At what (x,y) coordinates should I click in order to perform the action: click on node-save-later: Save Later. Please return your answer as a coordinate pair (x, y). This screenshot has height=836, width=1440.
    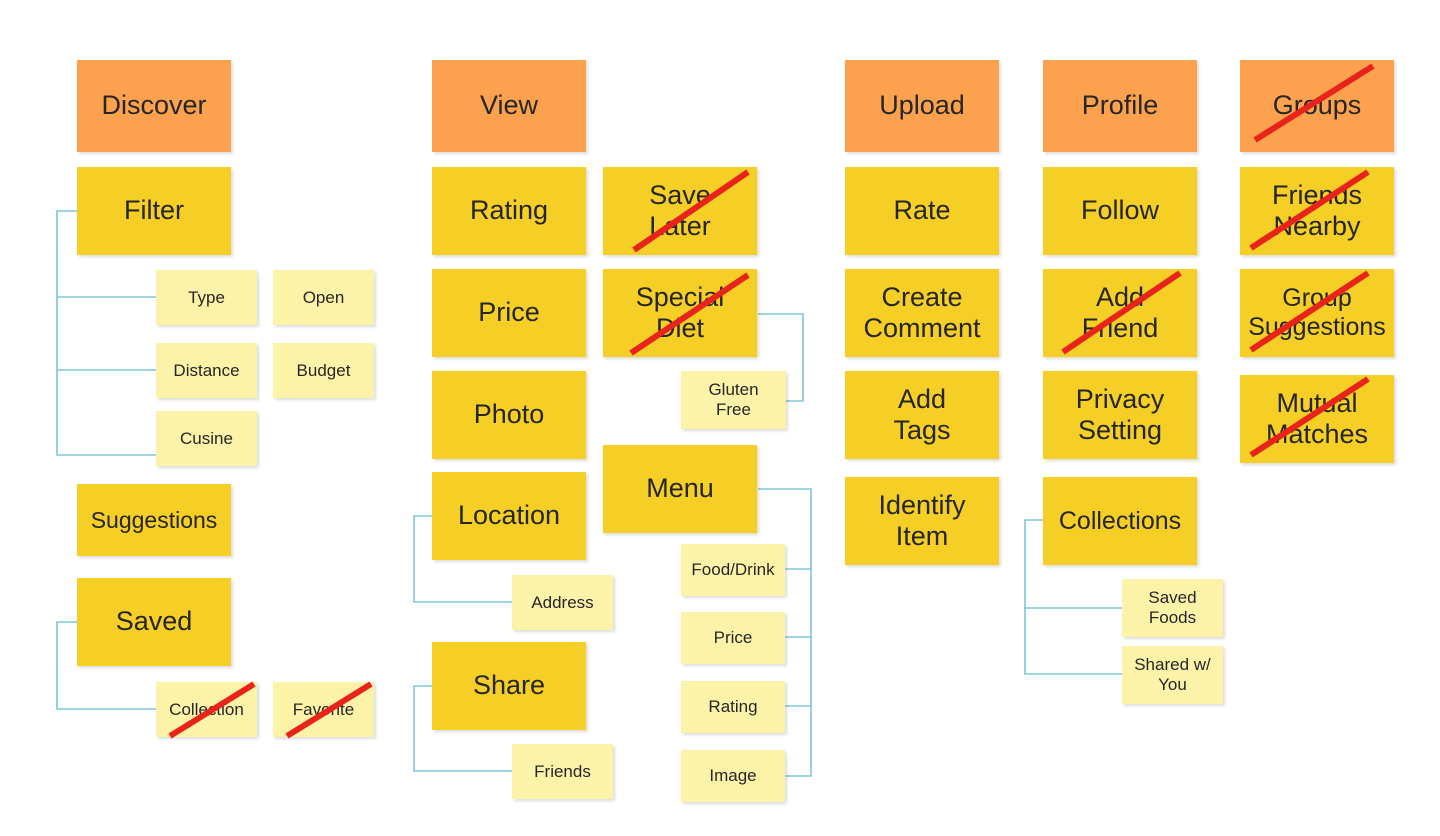
    Looking at the image, I should click on (680, 211).